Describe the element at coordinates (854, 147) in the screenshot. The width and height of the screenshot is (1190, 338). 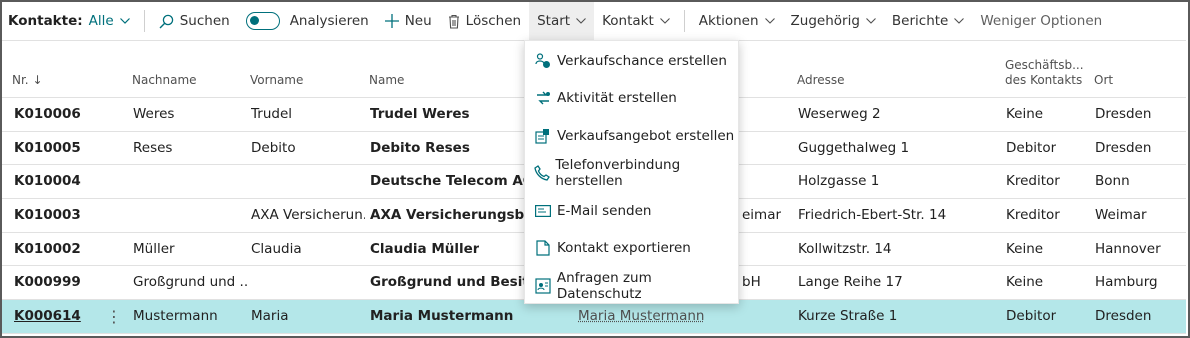
I see `cell-address: Guggethalweg 1` at that location.